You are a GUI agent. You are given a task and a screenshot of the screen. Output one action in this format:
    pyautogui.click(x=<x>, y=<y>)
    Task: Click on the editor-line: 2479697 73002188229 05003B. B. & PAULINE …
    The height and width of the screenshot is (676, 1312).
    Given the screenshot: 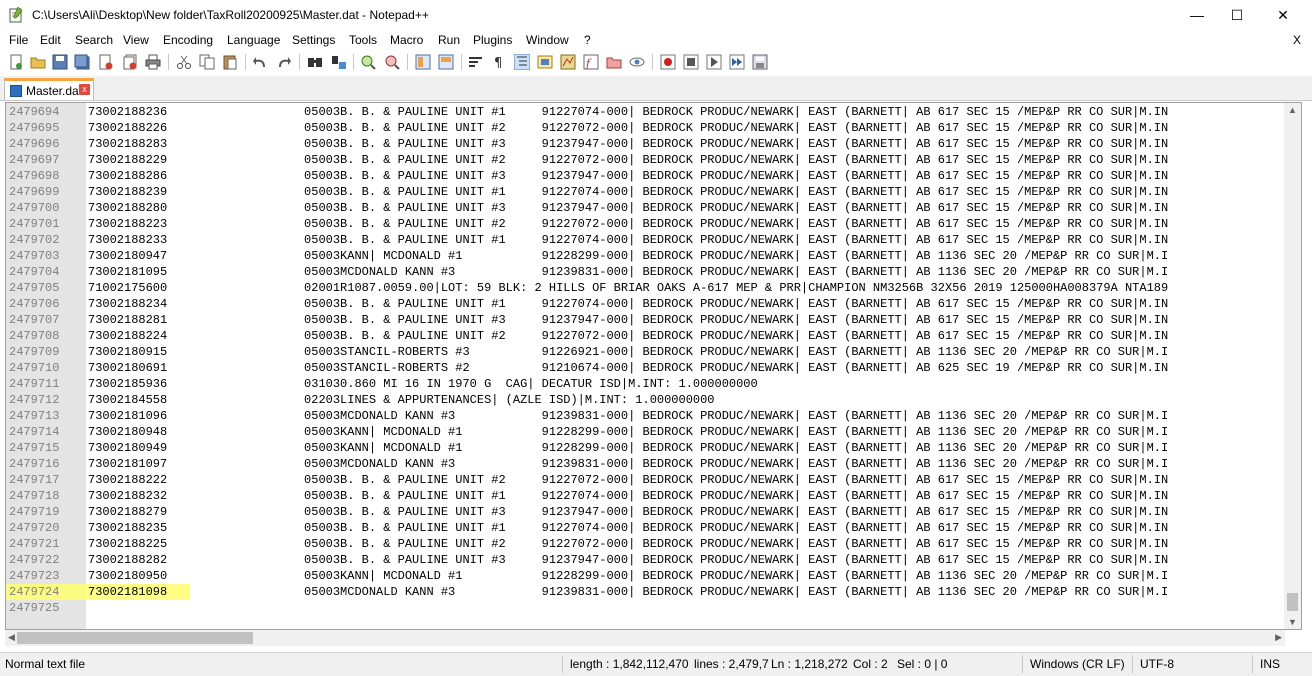 What is the action you would take?
    pyautogui.click(x=646, y=160)
    